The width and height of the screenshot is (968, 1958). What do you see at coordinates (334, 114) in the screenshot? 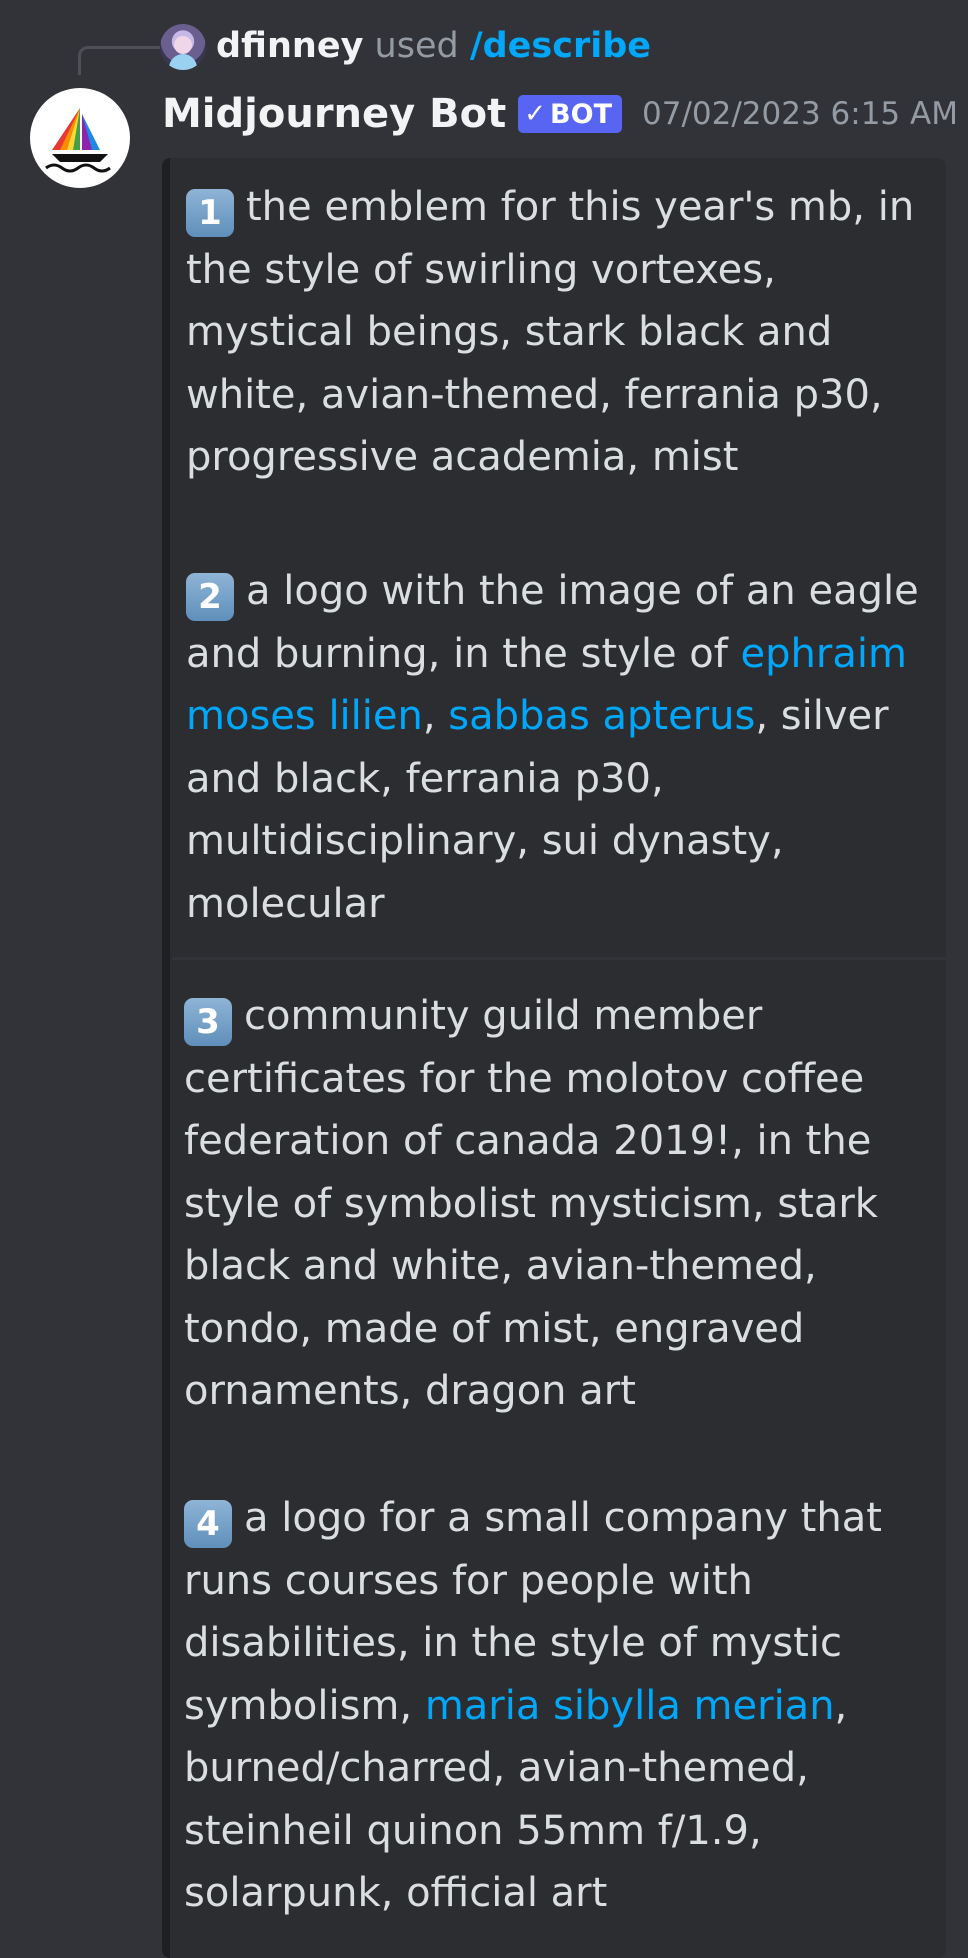
I see `author-name: Midjourney Bot` at bounding box center [334, 114].